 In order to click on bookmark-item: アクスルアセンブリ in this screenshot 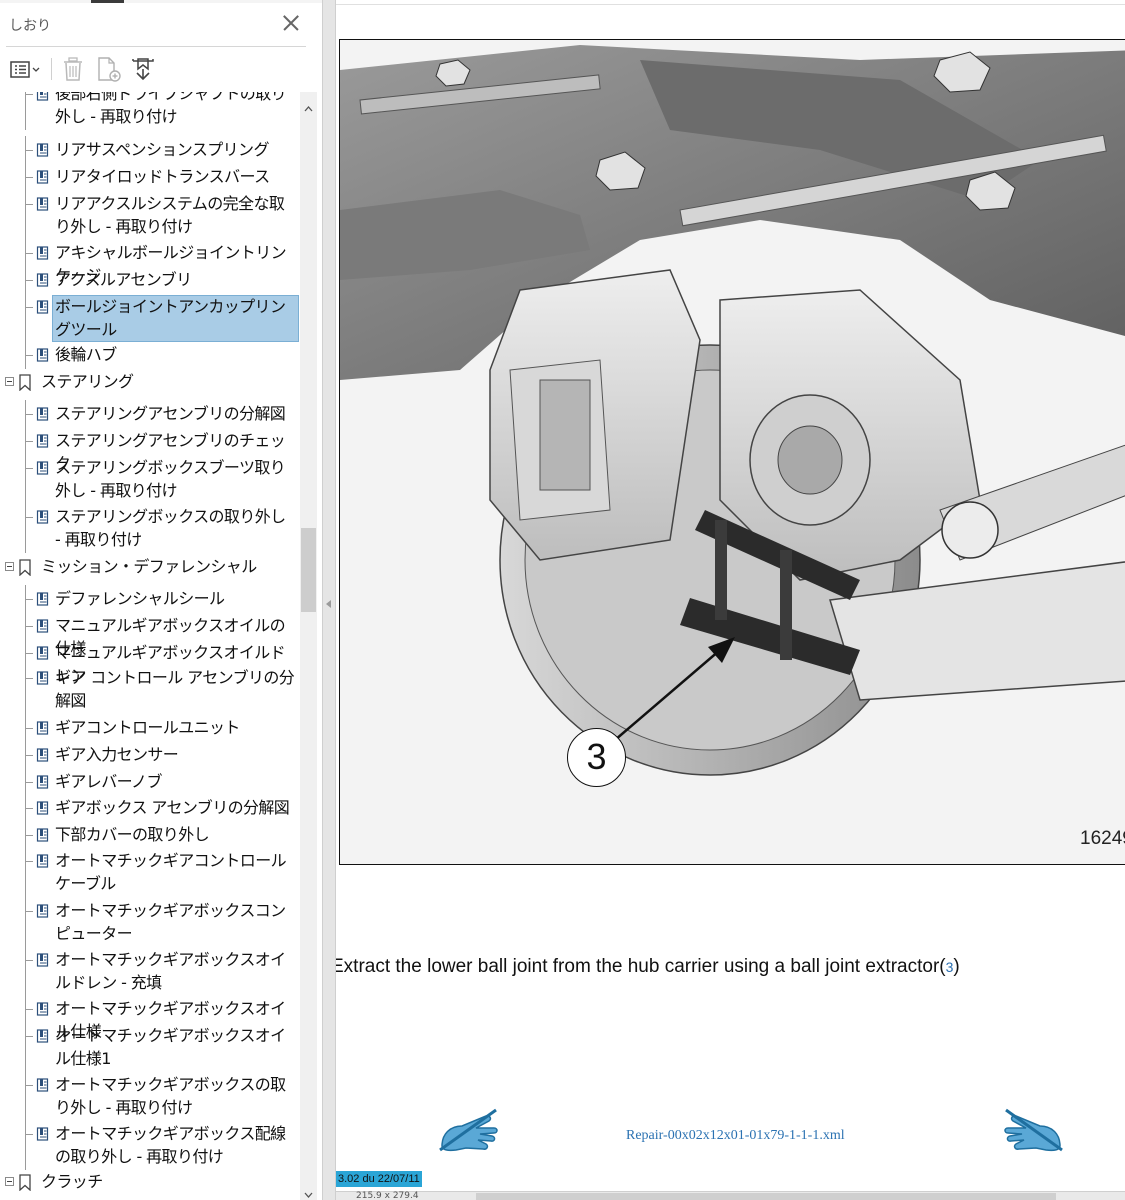, I will do `click(150, 280)`.